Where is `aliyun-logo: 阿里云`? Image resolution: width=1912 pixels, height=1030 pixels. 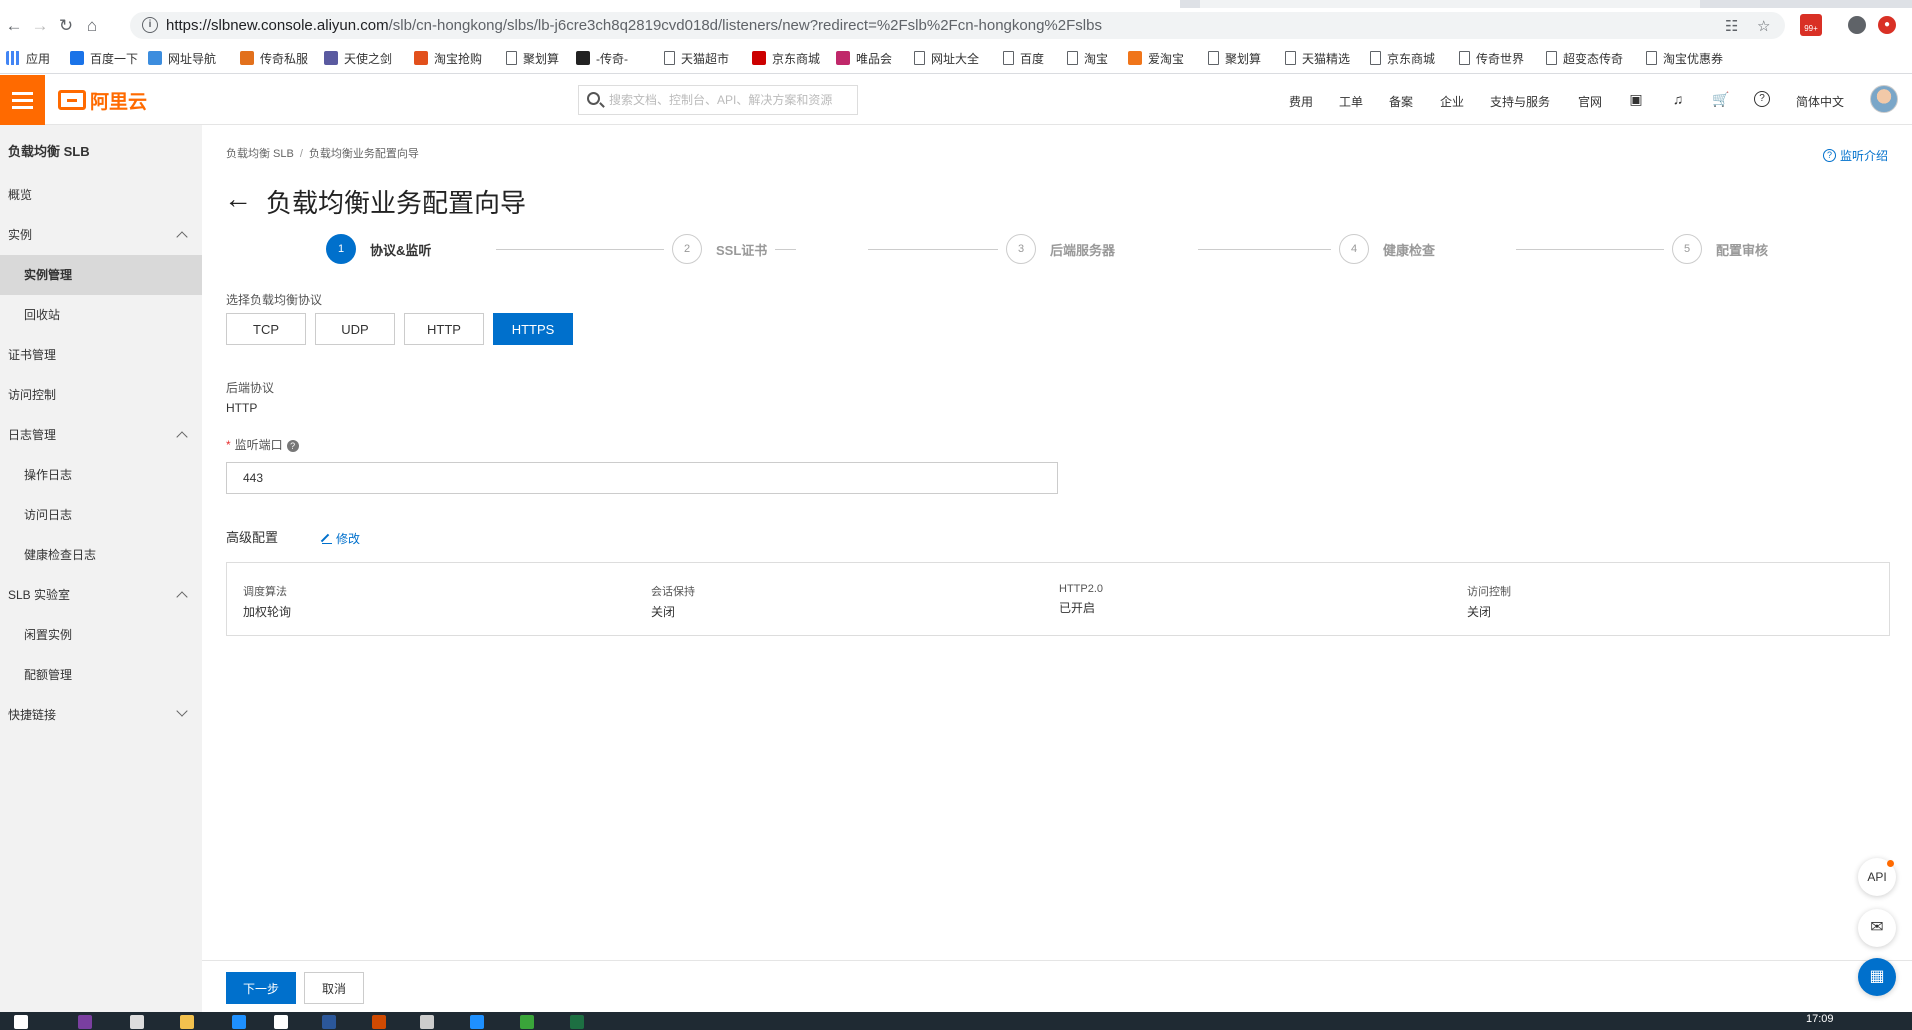
aliyun-logo: 阿里云 is located at coordinates (102, 100).